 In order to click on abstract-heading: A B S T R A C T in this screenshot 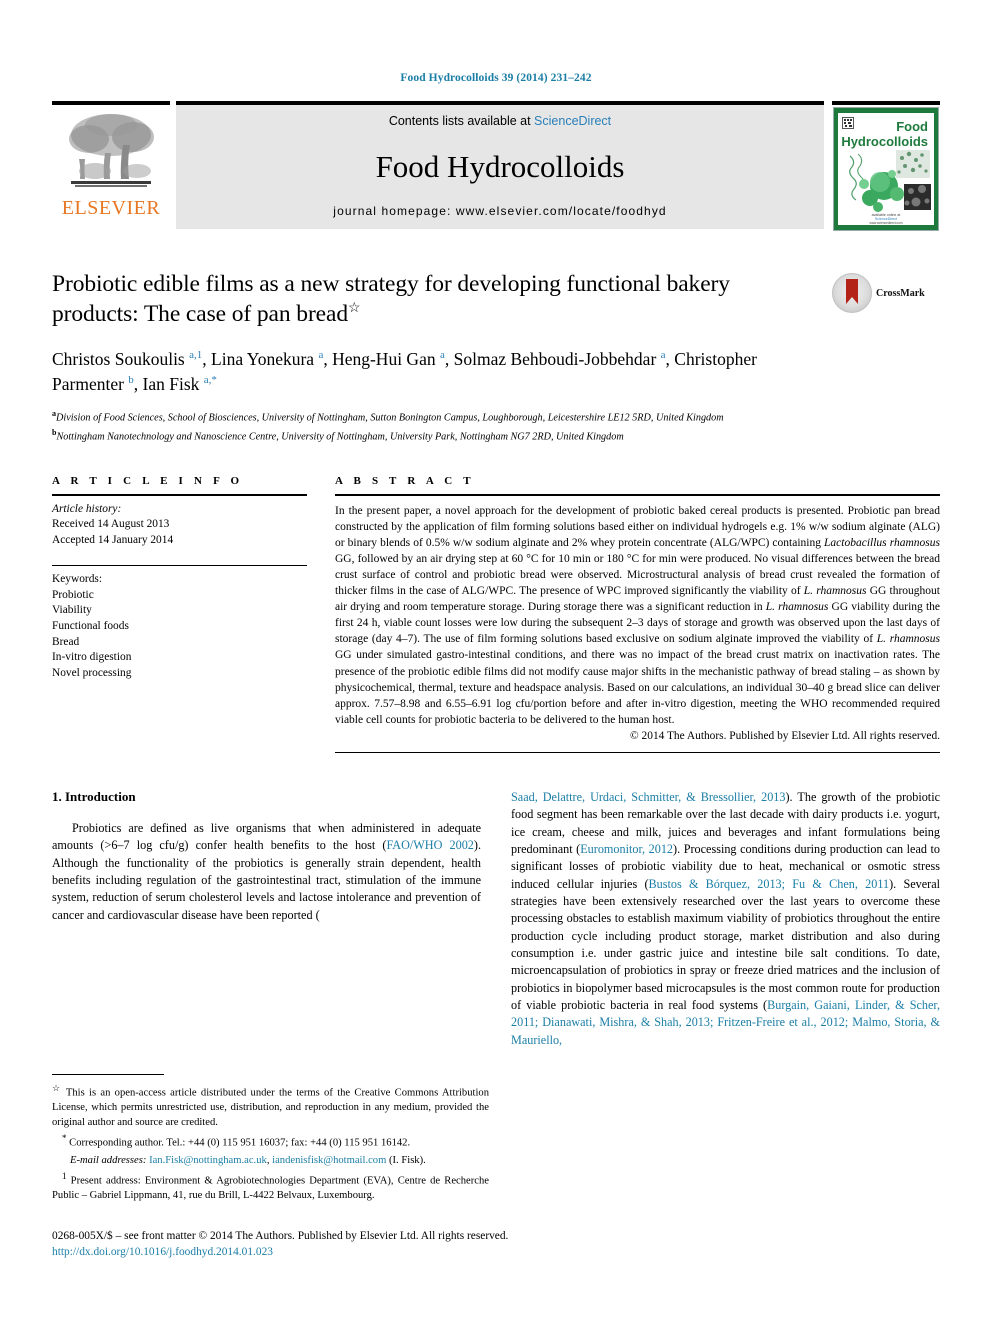, I will do `click(405, 480)`.